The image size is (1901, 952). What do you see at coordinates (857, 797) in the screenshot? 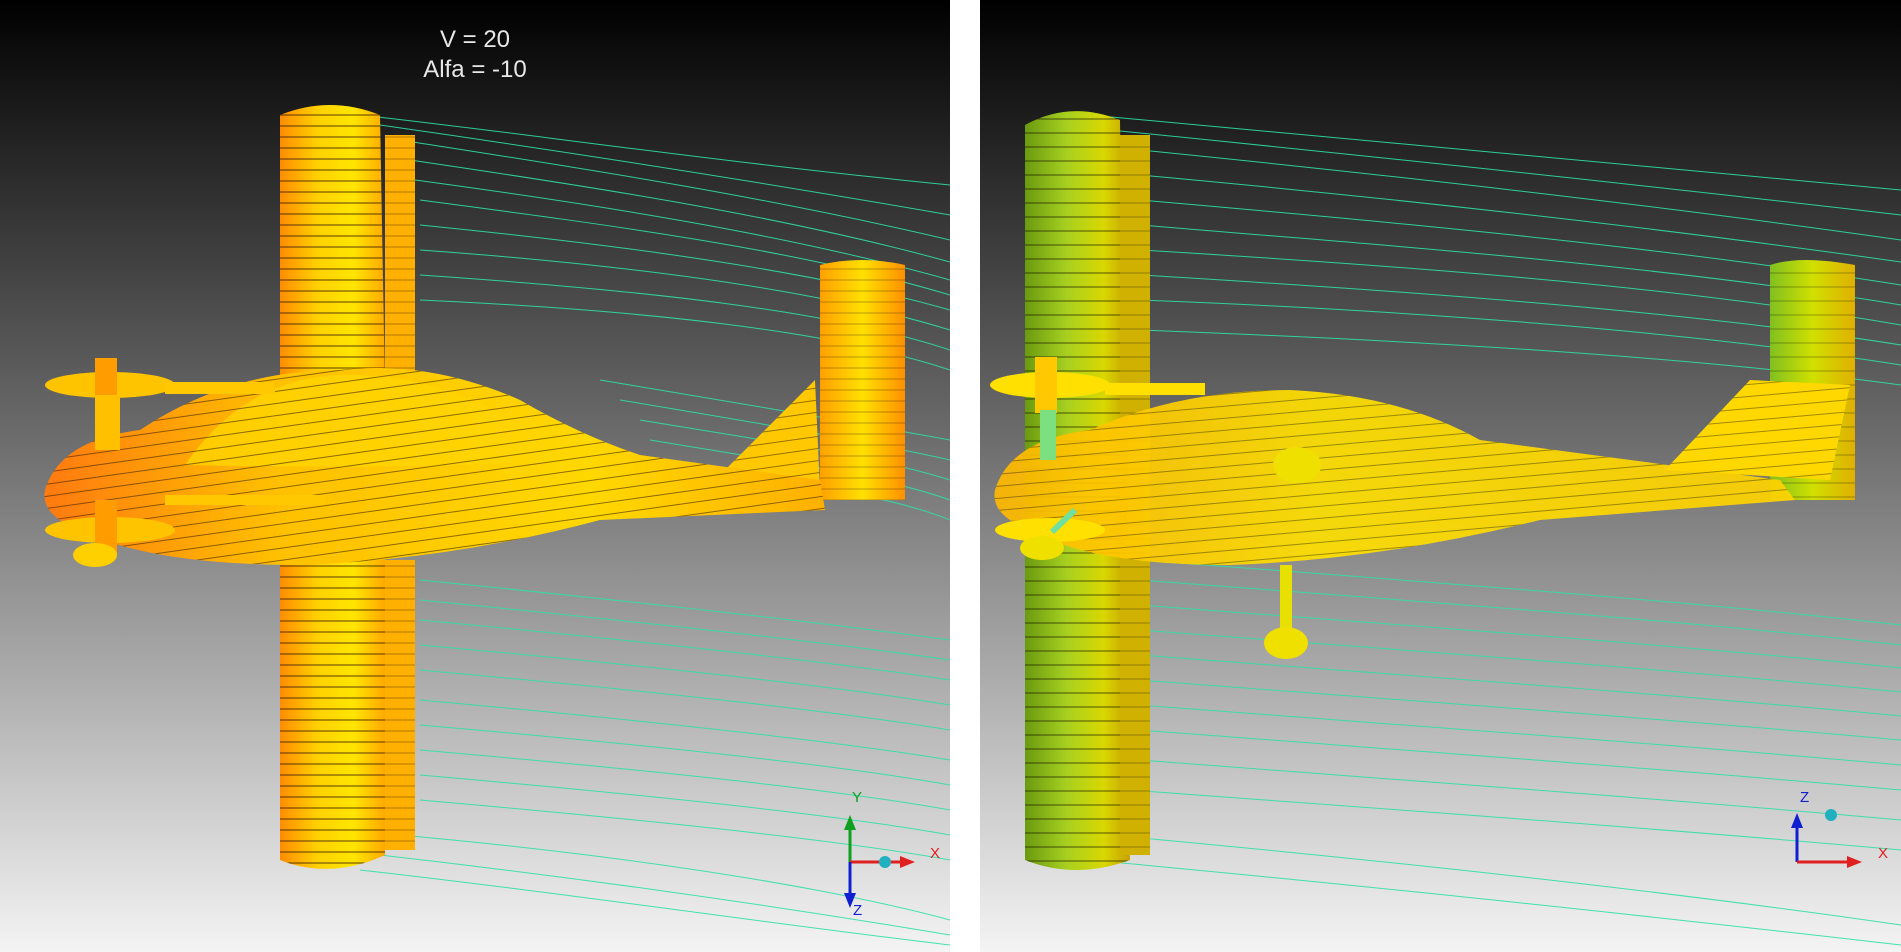
I see `axis-y-label: Y` at bounding box center [857, 797].